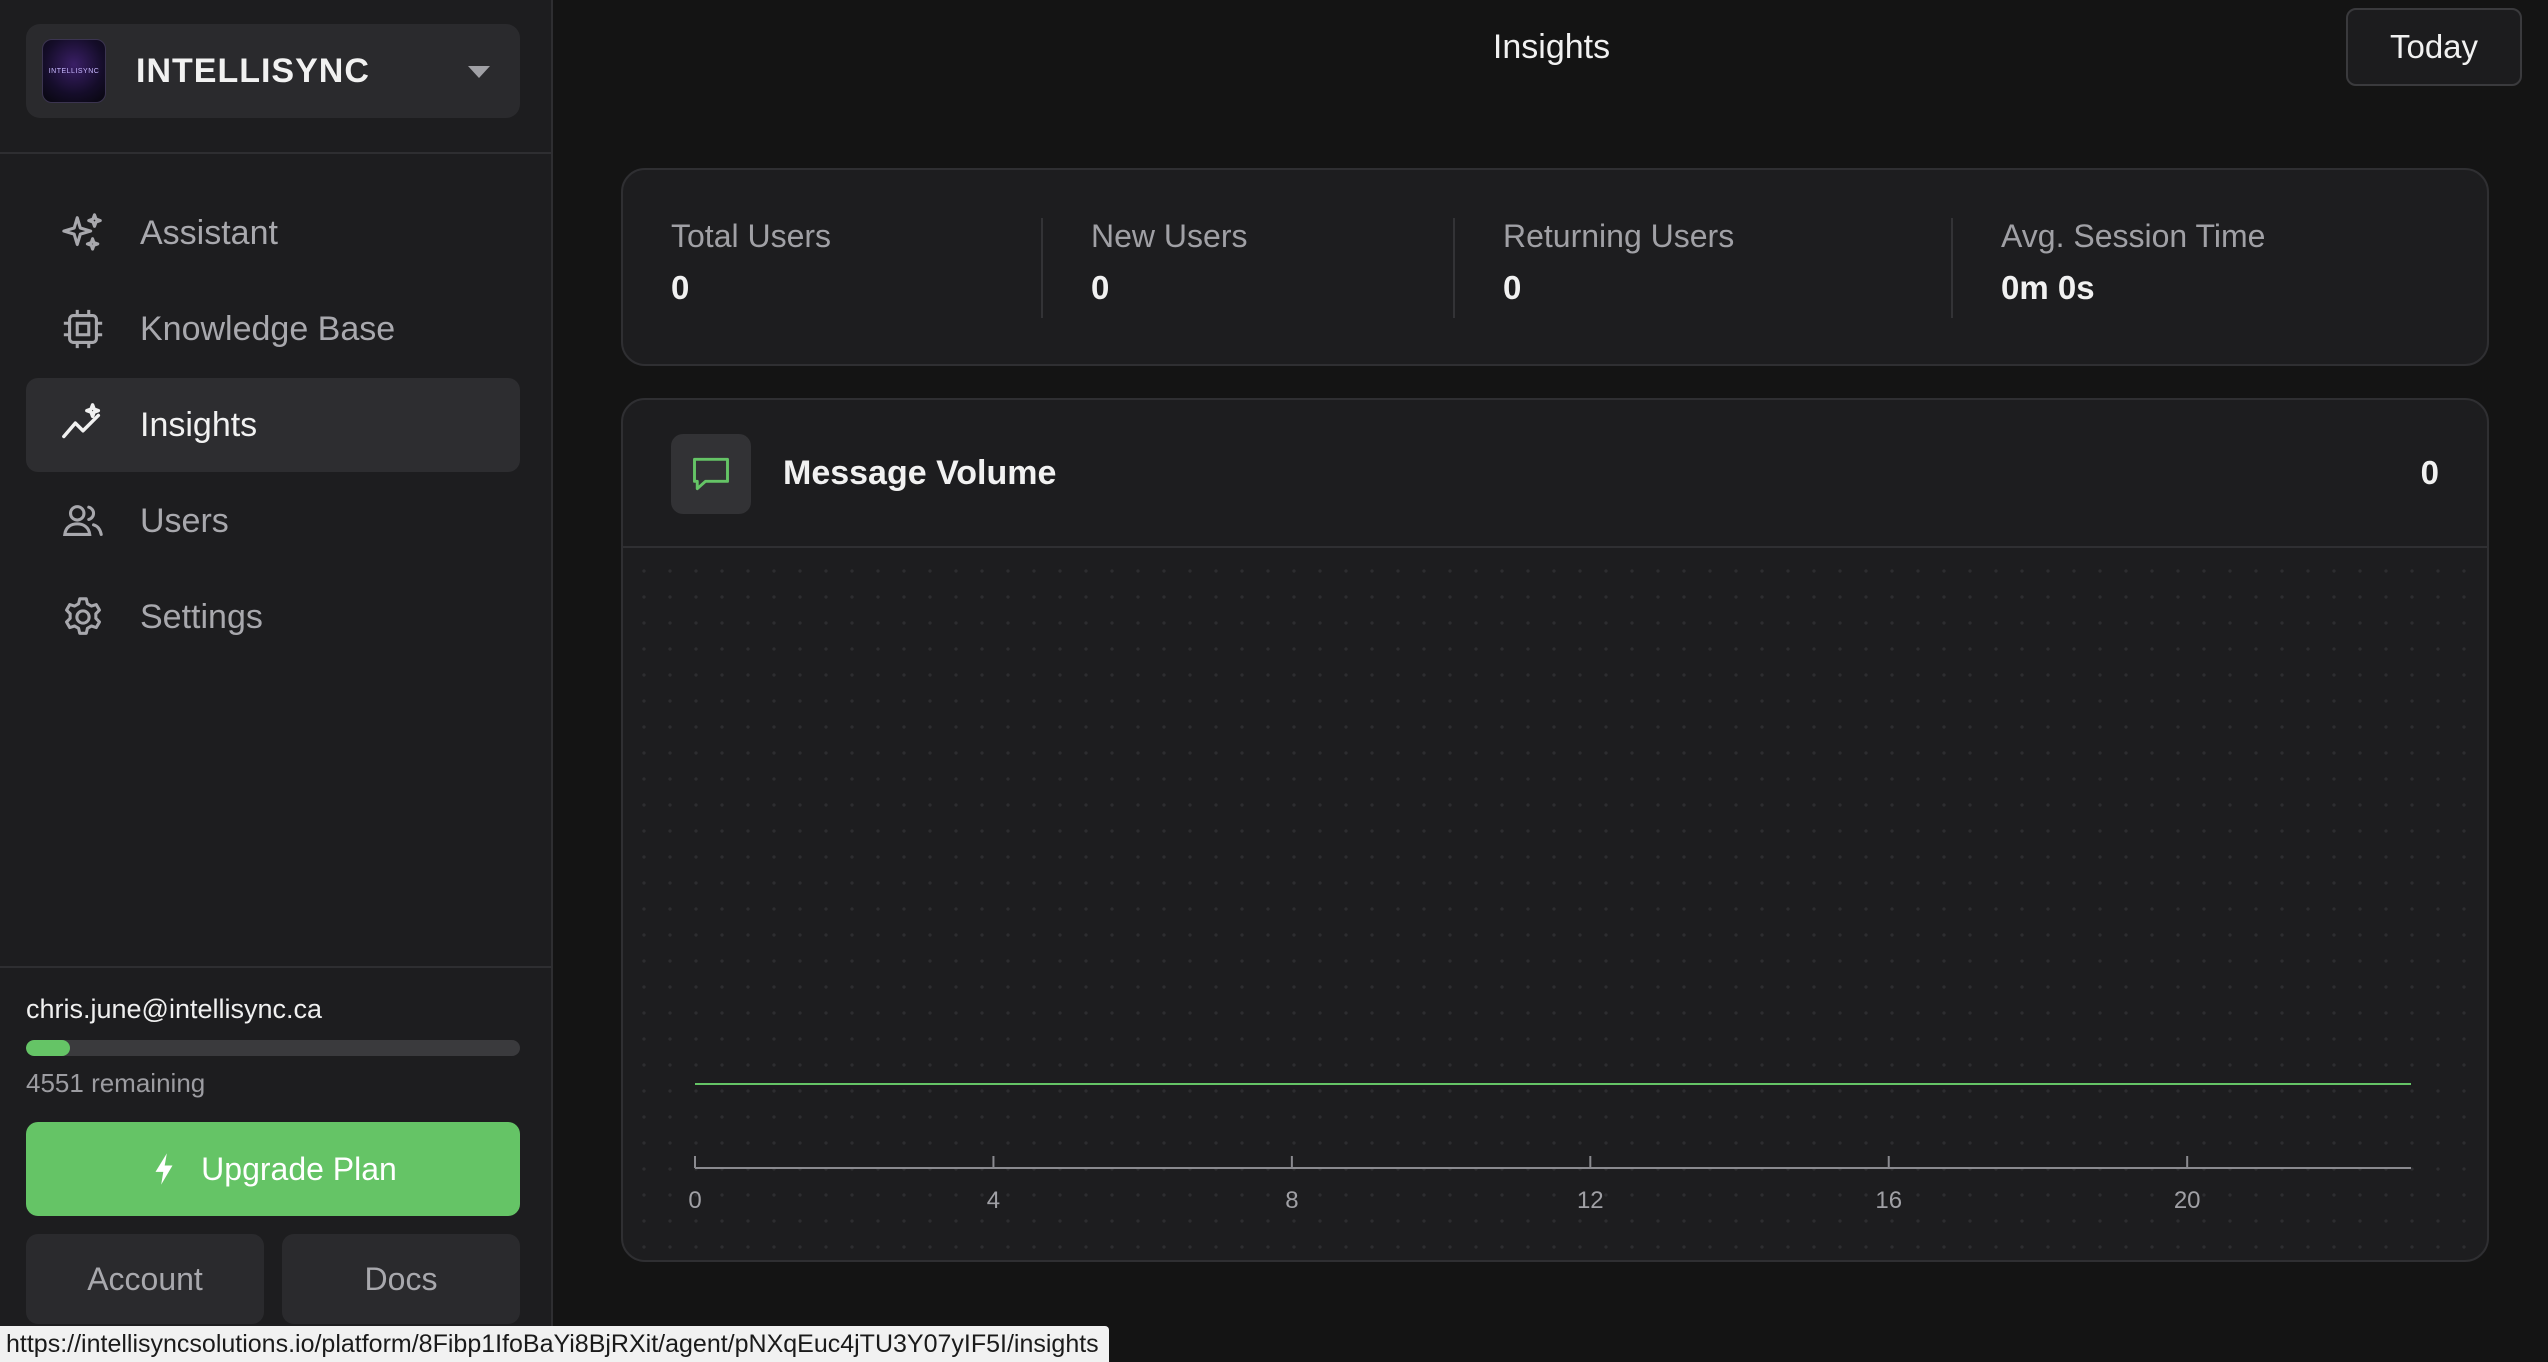 The height and width of the screenshot is (1362, 2548). I want to click on workspace-switcher: INTELLISYNC INTELLISYNC, so click(273, 71).